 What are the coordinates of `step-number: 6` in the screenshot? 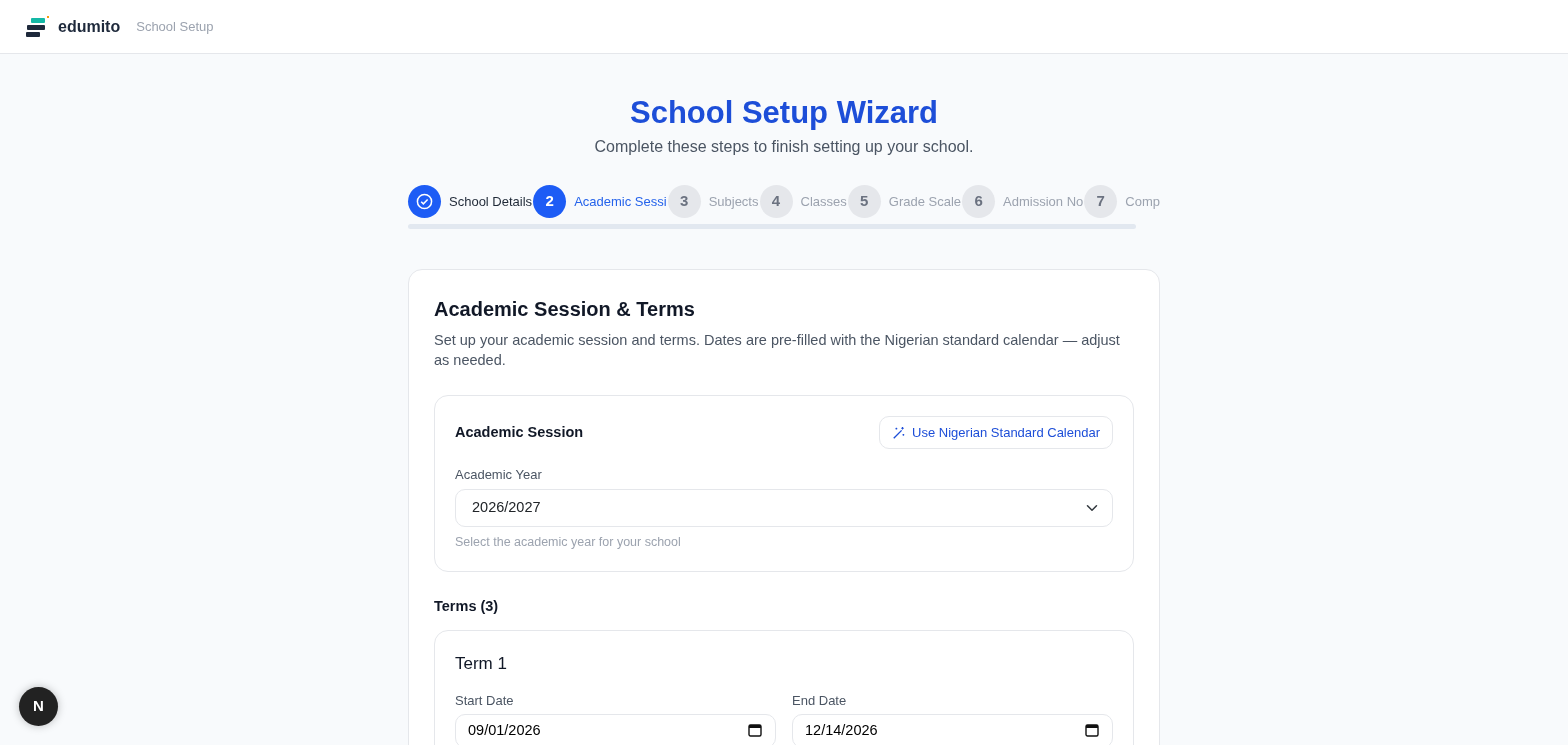 It's located at (979, 202).